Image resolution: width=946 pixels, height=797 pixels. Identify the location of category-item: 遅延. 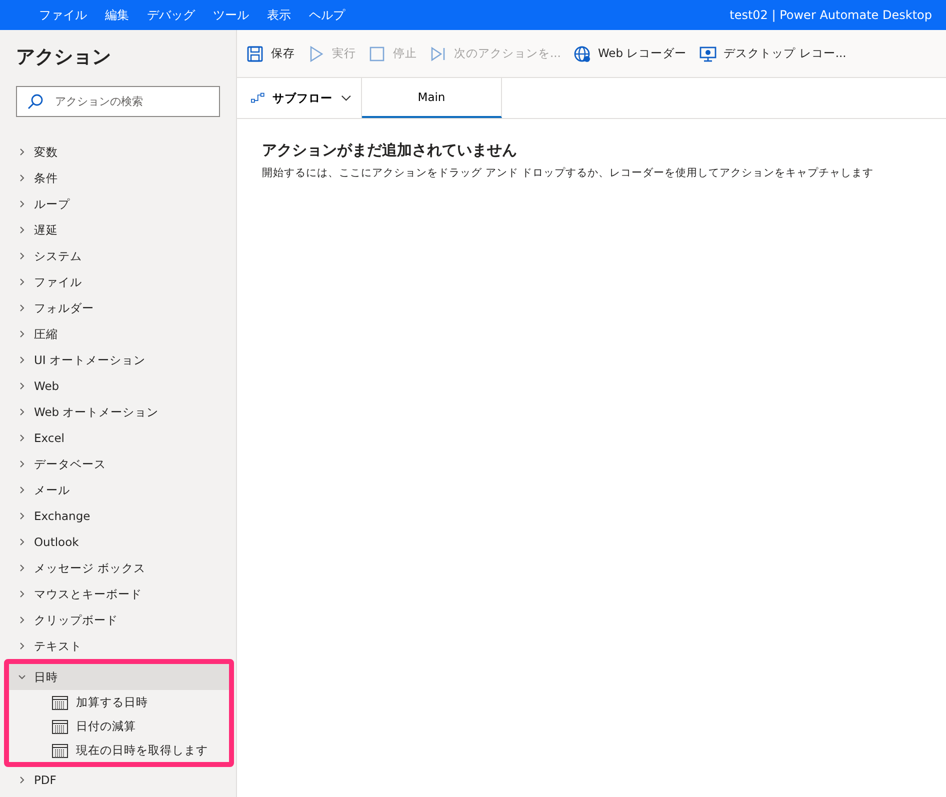
(118, 230).